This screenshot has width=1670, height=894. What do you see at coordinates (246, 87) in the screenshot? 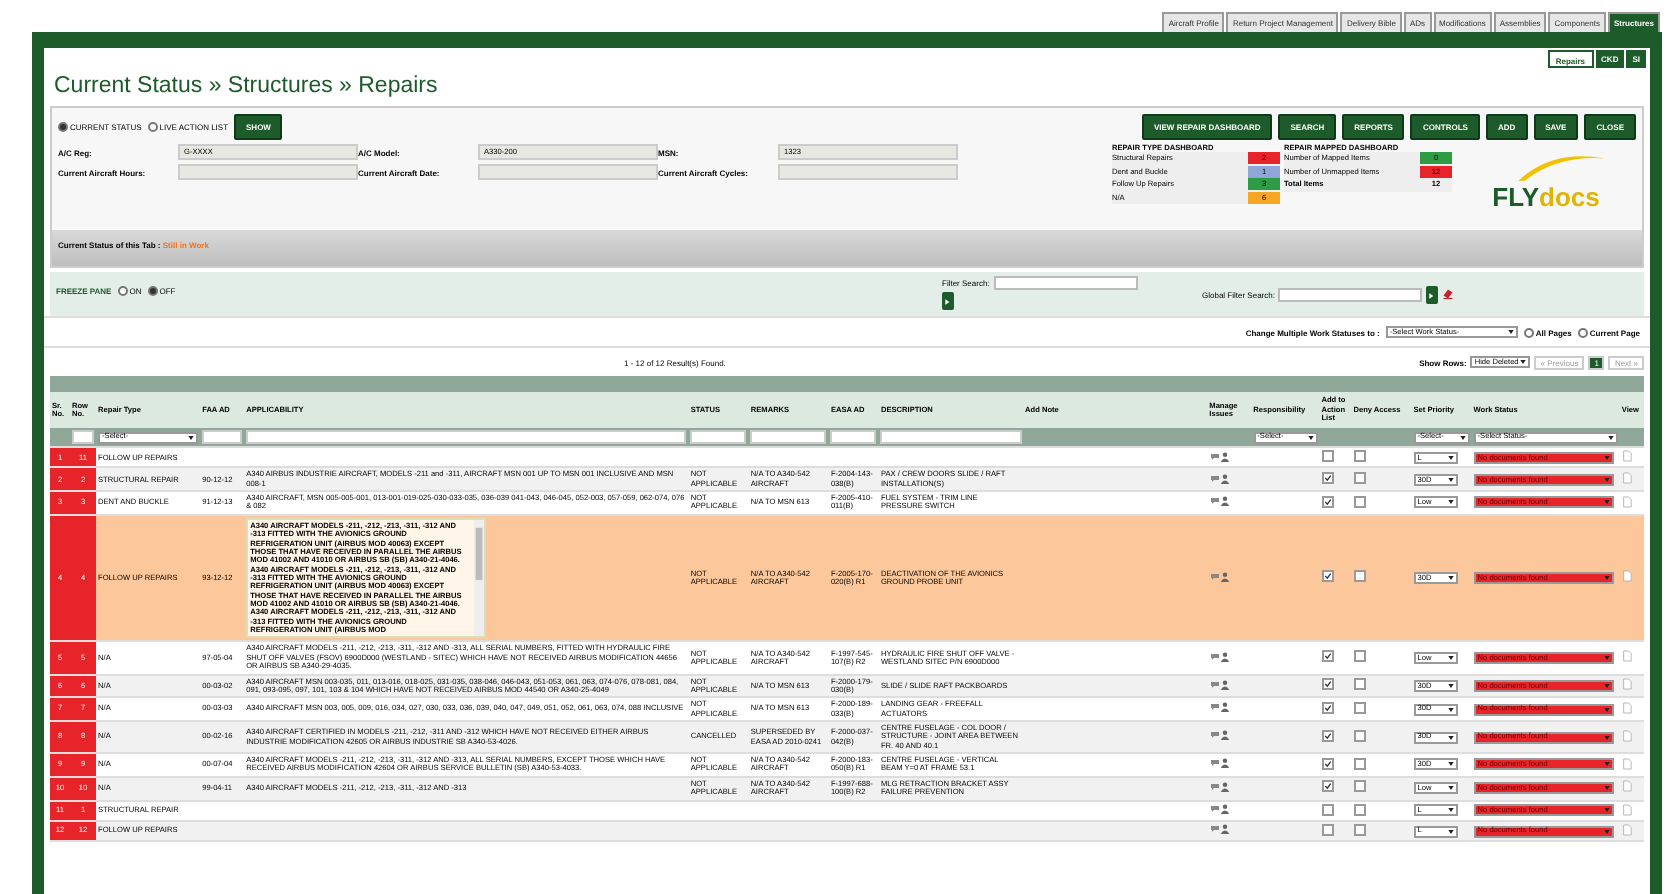
I see `page-title: Current Status » Structures » Repairs` at bounding box center [246, 87].